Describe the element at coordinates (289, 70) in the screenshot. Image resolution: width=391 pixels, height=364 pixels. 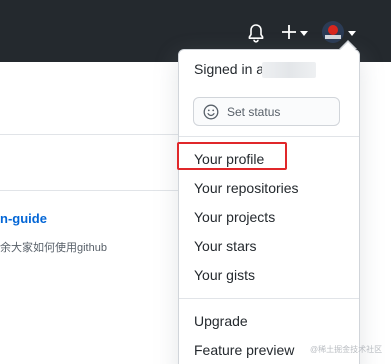
I see `redacted-username` at that location.